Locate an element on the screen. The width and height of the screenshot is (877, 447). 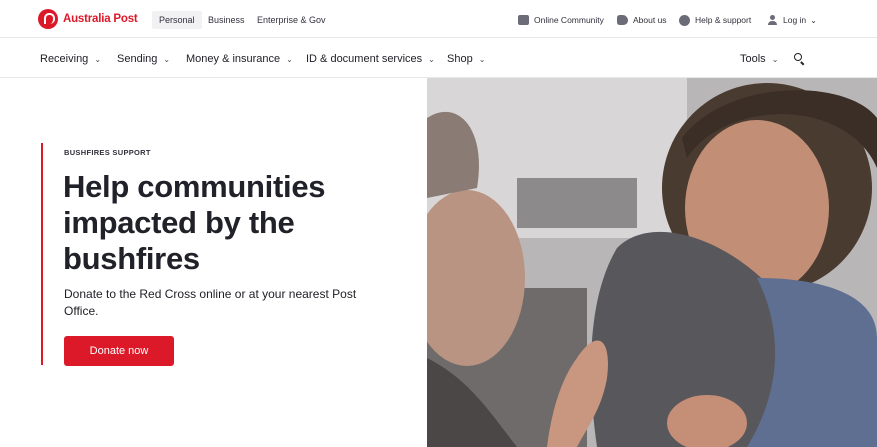
hero-accent-bar is located at coordinates (42, 254).